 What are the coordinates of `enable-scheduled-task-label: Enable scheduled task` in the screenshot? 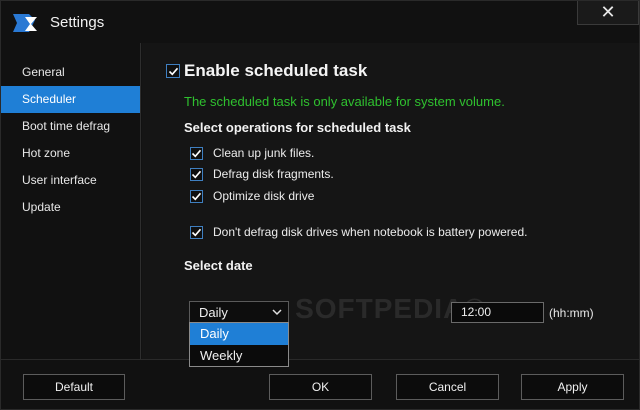 It's located at (275, 71).